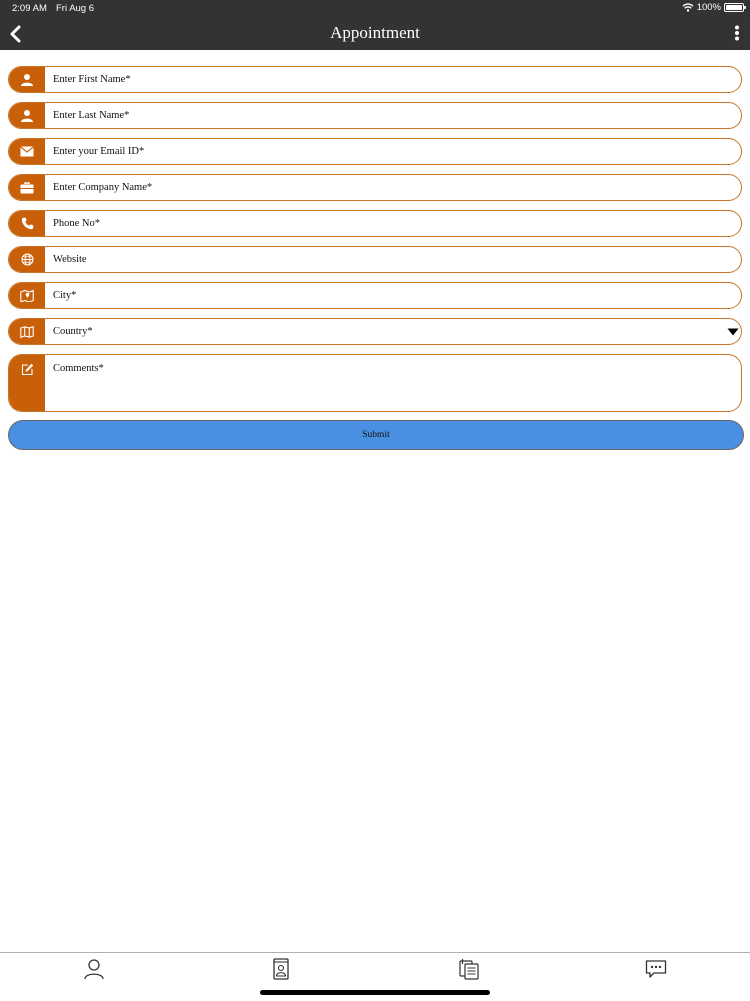 The height and width of the screenshot is (1001, 750). I want to click on company-icon-box, so click(27, 187).